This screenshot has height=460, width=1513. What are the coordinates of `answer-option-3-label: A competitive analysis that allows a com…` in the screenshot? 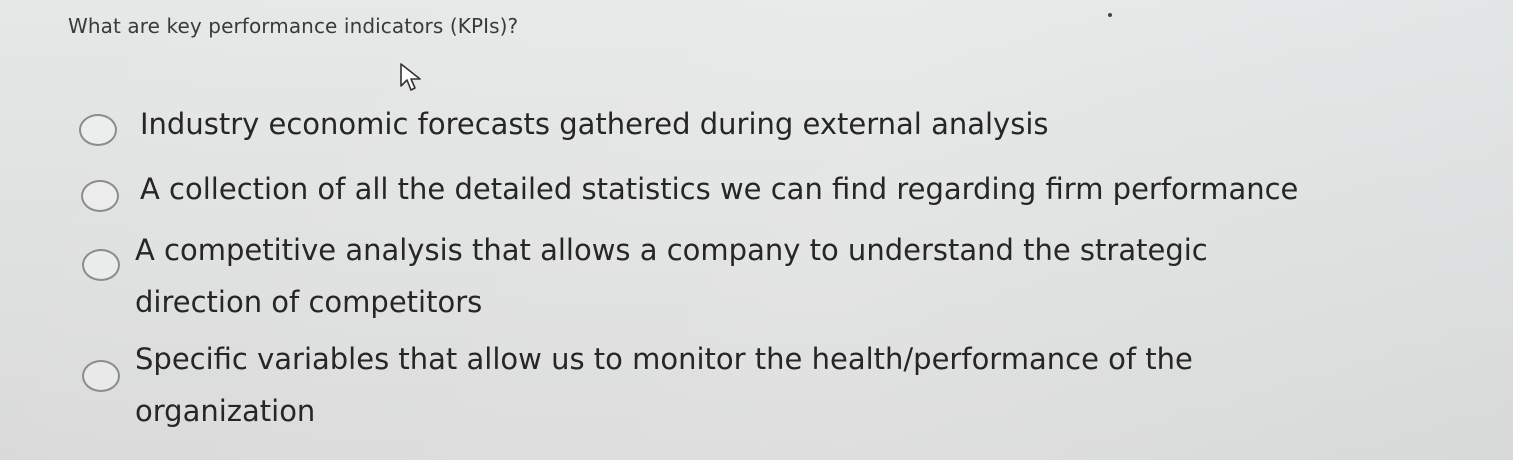 It's located at (671, 276).